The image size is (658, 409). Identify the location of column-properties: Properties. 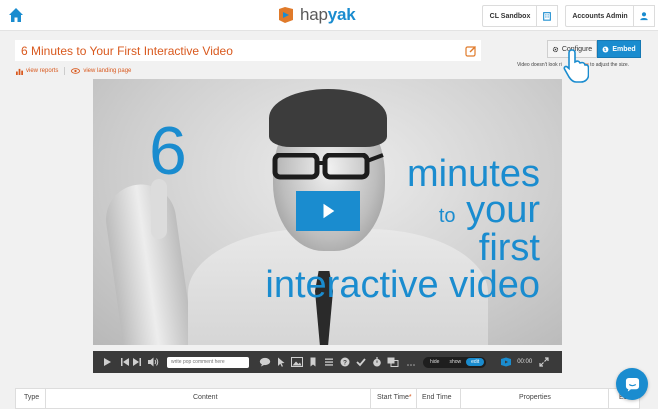
(535, 397).